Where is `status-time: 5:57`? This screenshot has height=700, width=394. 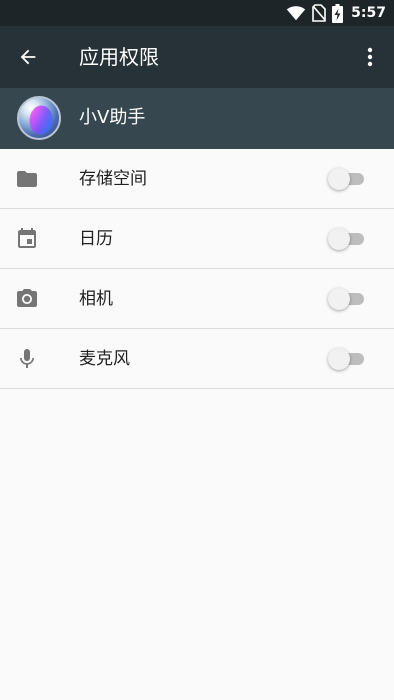
status-time: 5:57 is located at coordinates (368, 13).